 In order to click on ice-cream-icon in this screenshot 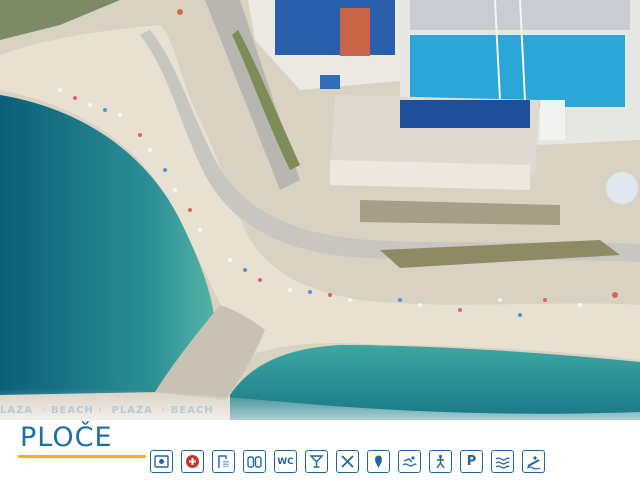, I will do `click(378, 461)`.